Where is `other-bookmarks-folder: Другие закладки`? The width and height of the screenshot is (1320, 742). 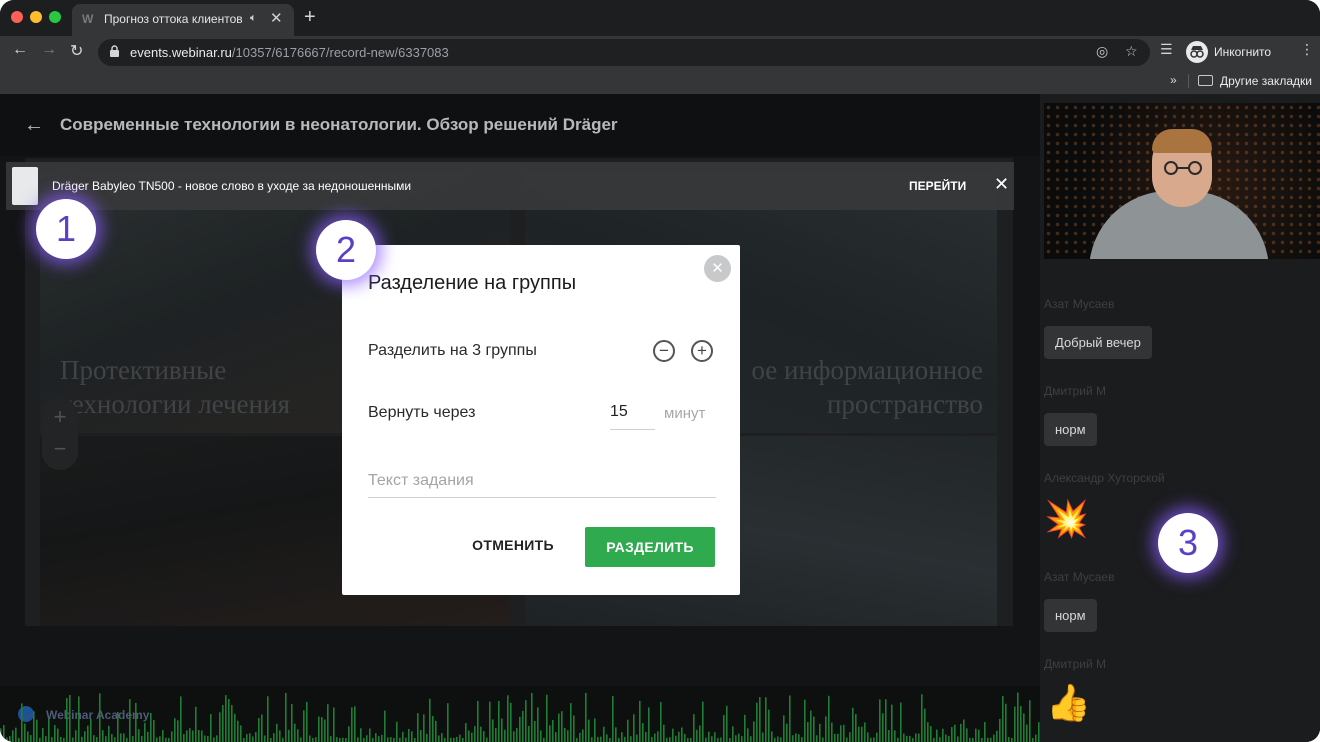 other-bookmarks-folder: Другие закладки is located at coordinates (1266, 81).